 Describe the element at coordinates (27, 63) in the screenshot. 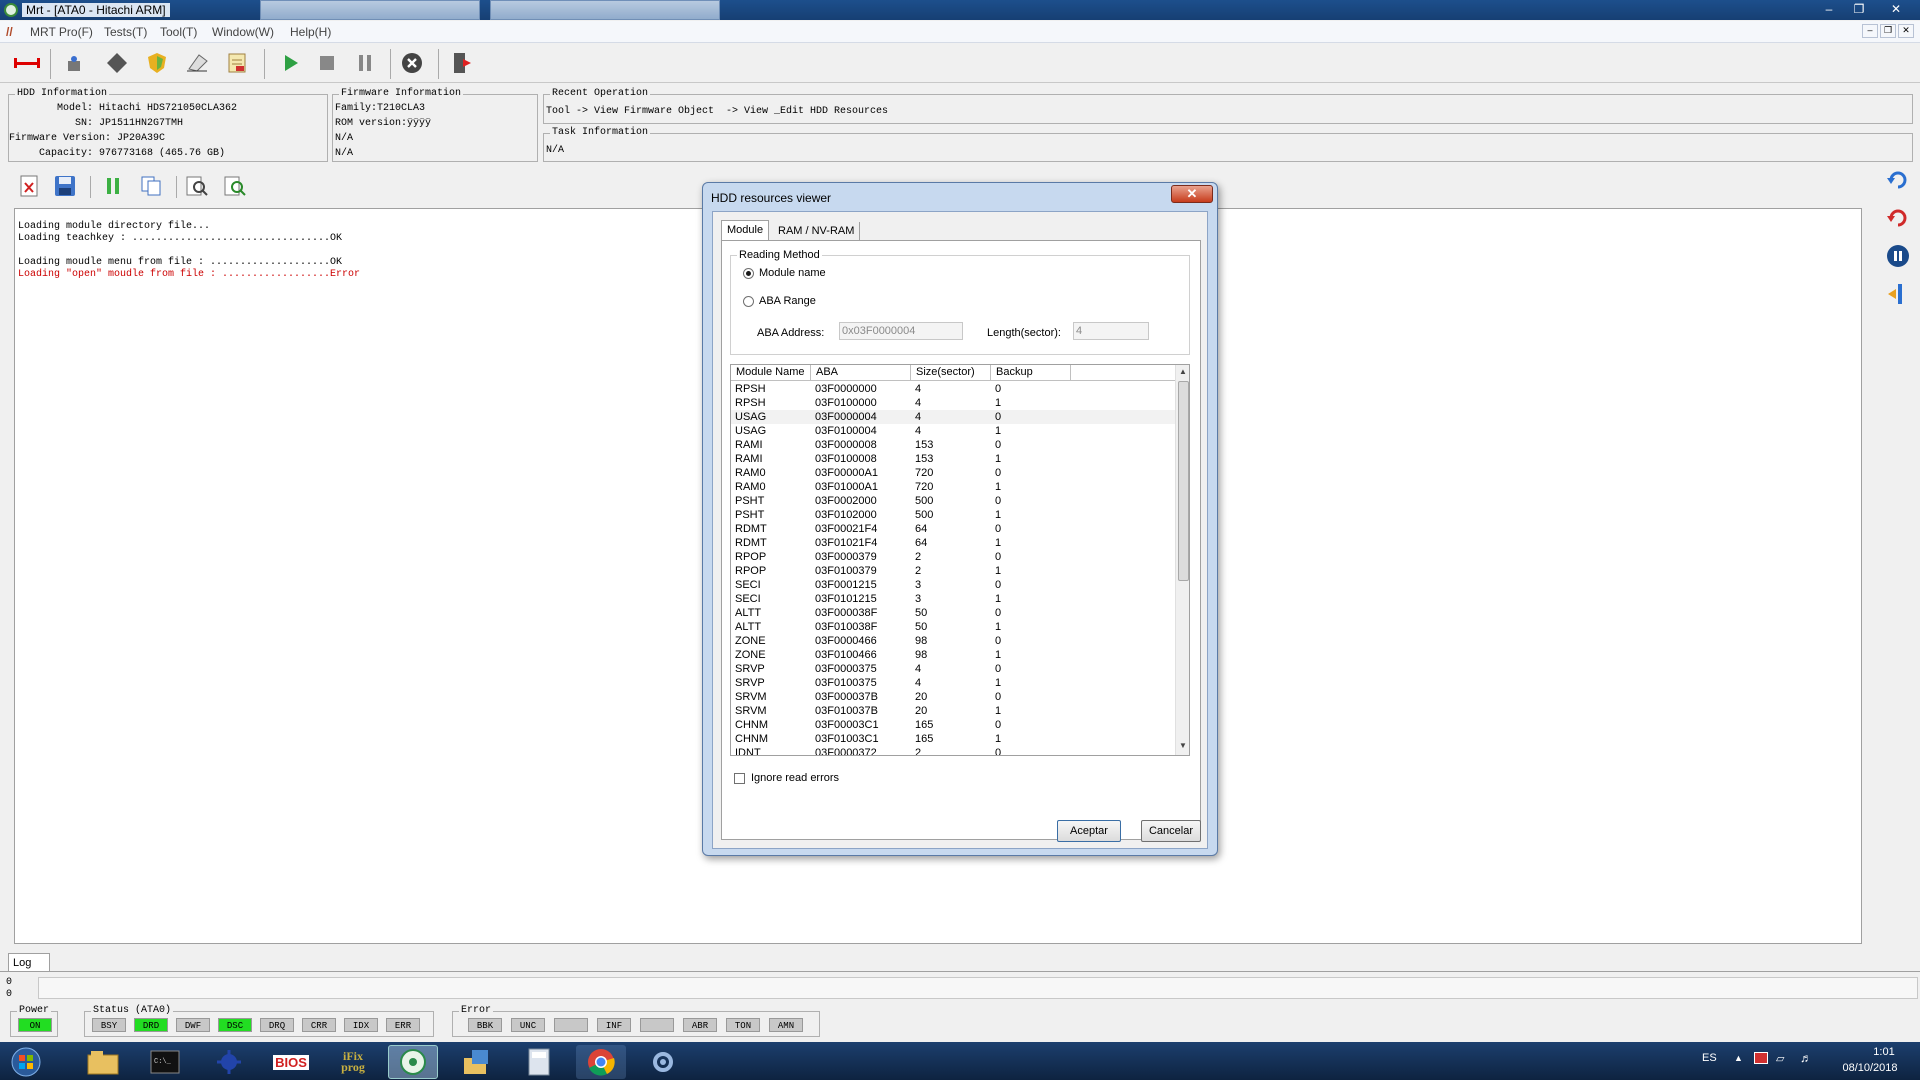

I see `connect-icon` at that location.